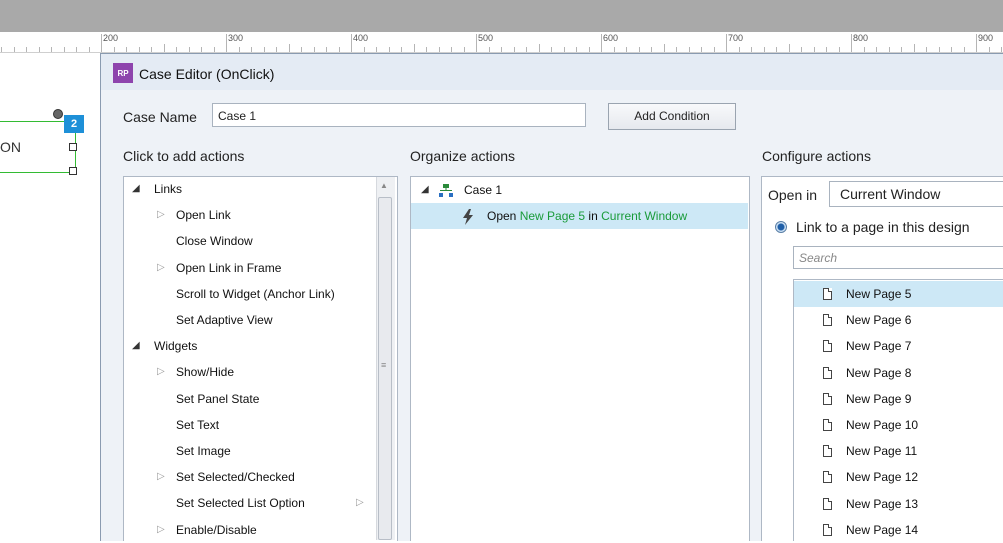 The height and width of the screenshot is (543, 1003). What do you see at coordinates (74, 124) in the screenshot?
I see `interaction-badge: 2` at bounding box center [74, 124].